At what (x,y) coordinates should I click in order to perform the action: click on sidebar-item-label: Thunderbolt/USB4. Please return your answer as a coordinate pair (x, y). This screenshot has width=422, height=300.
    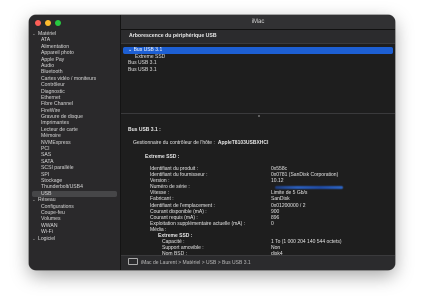
    Looking at the image, I should click on (62, 187).